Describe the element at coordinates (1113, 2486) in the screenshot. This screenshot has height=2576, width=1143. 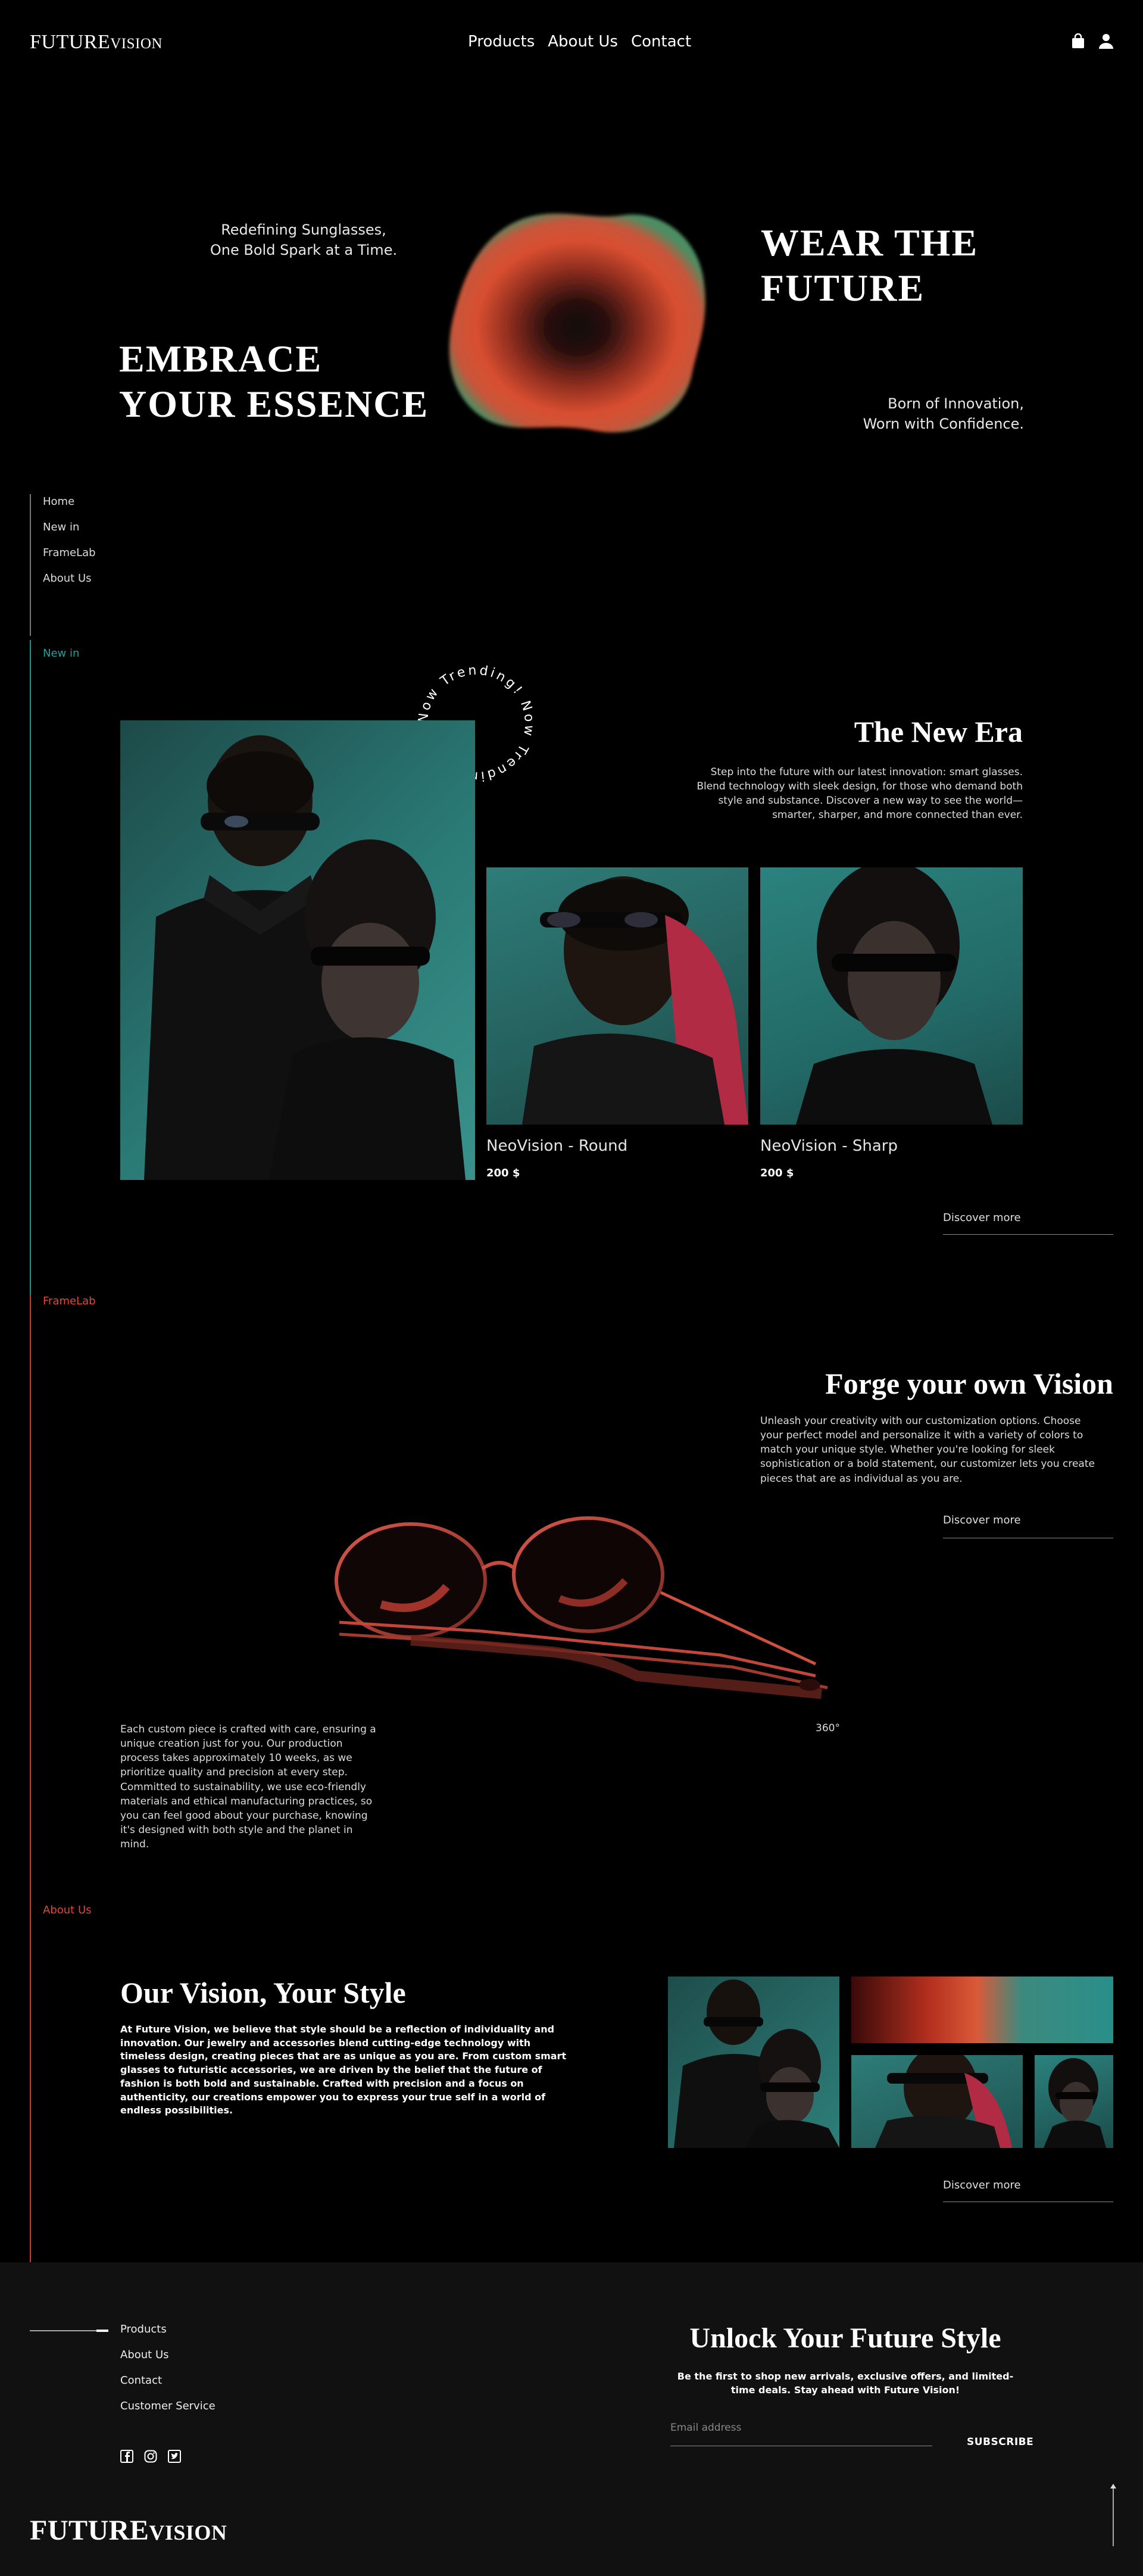
I see `scroll-to-top-arrowhead` at that location.